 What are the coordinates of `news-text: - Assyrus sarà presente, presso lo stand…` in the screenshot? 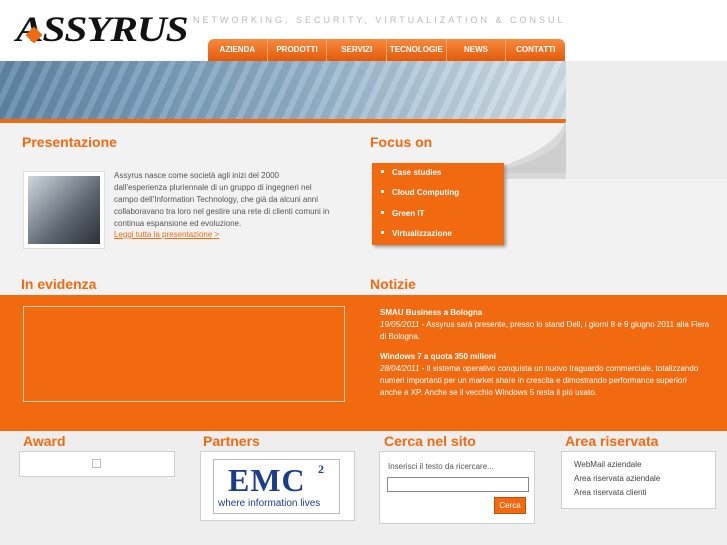 It's located at (545, 330).